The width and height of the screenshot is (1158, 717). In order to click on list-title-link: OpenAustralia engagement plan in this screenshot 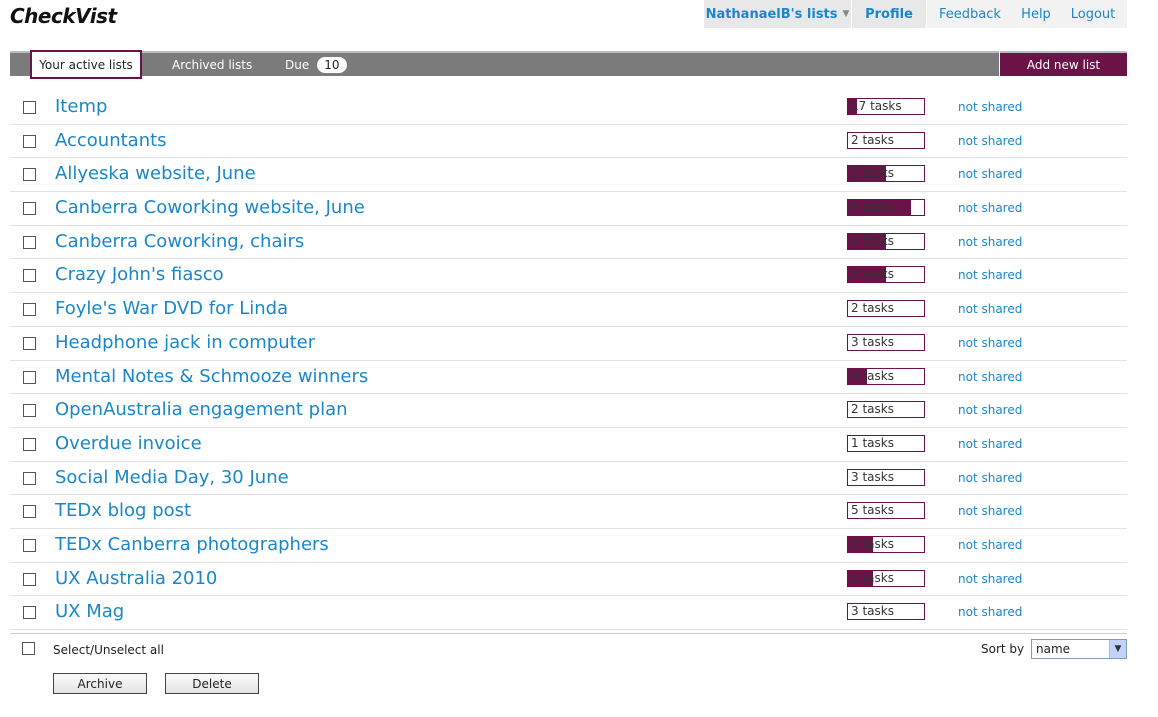, I will do `click(201, 409)`.